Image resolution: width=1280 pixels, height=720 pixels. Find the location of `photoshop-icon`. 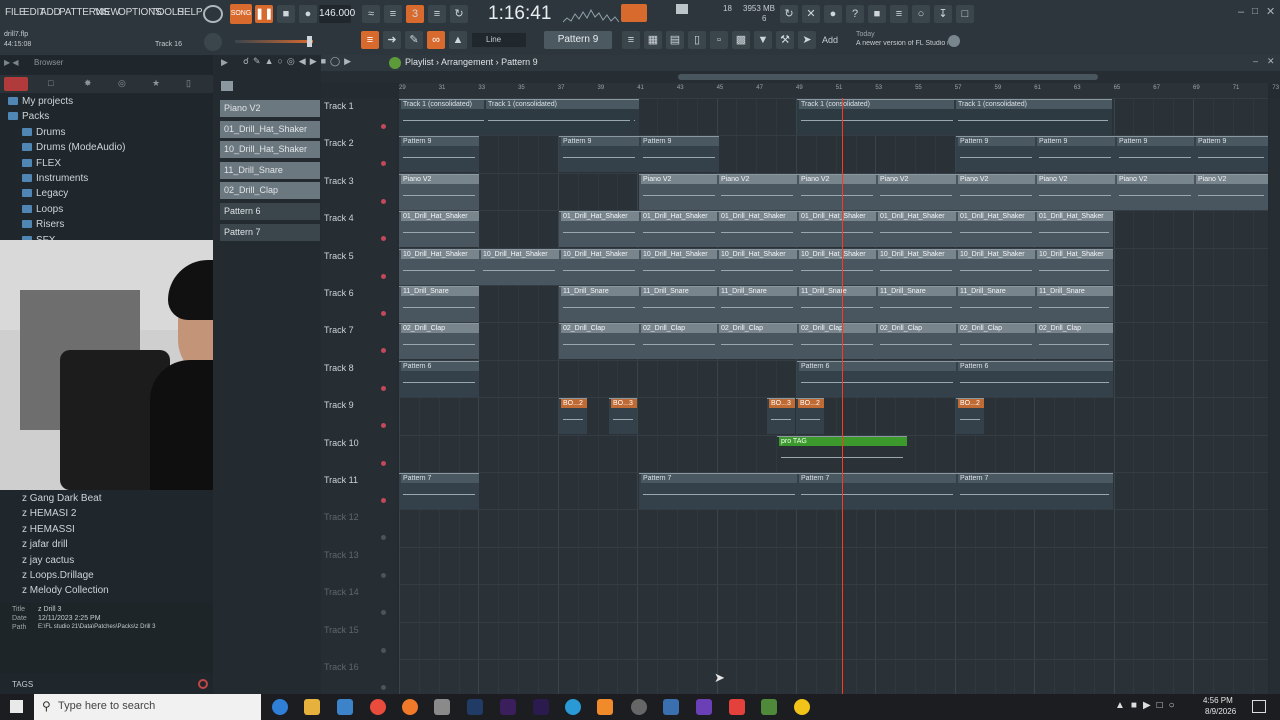

photoshop-icon is located at coordinates (475, 707).